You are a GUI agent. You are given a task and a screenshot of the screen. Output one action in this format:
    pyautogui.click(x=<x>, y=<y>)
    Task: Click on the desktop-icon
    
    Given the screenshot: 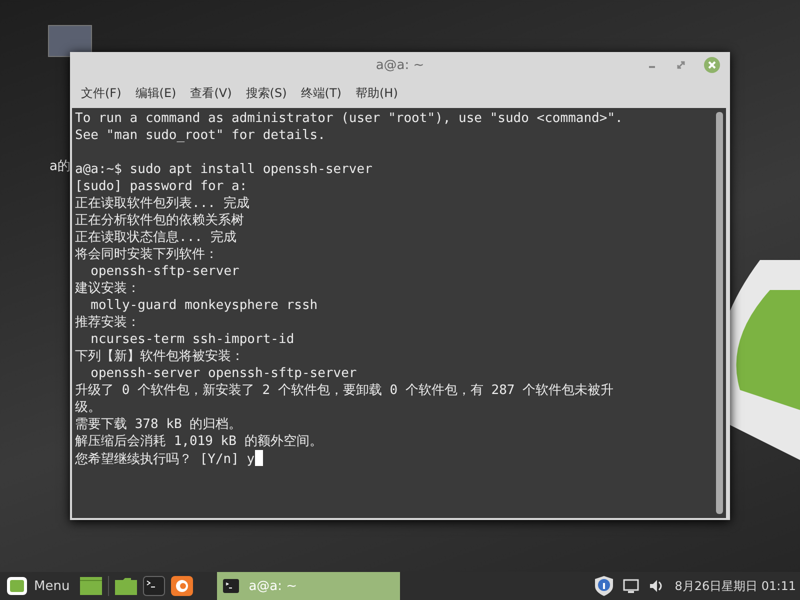 What is the action you would take?
    pyautogui.click(x=91, y=586)
    